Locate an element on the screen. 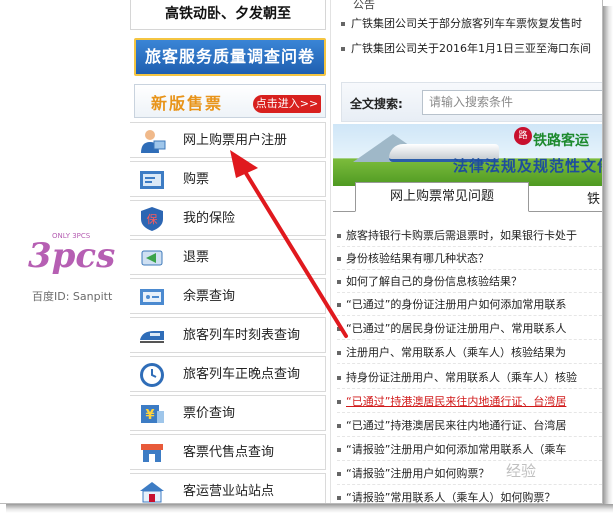  new-ticketing-banner: 新版售票 点击进入>> is located at coordinates (230, 101).